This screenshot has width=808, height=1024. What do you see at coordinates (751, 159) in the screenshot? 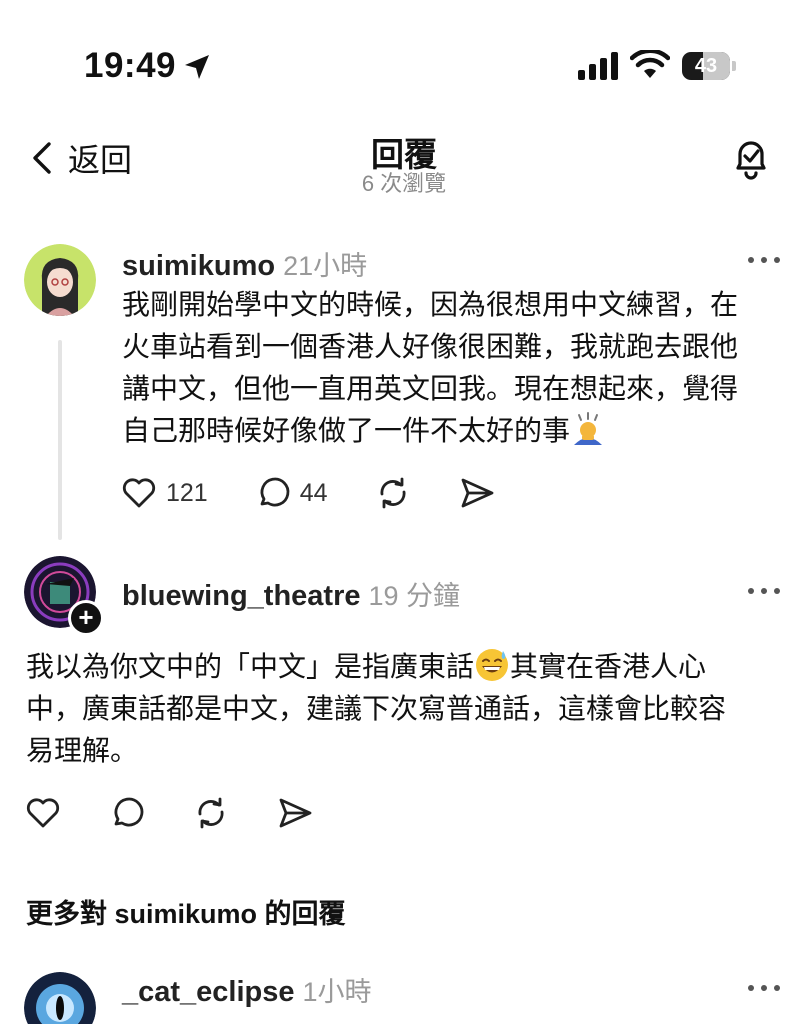
I see `notification-bell-icon` at bounding box center [751, 159].